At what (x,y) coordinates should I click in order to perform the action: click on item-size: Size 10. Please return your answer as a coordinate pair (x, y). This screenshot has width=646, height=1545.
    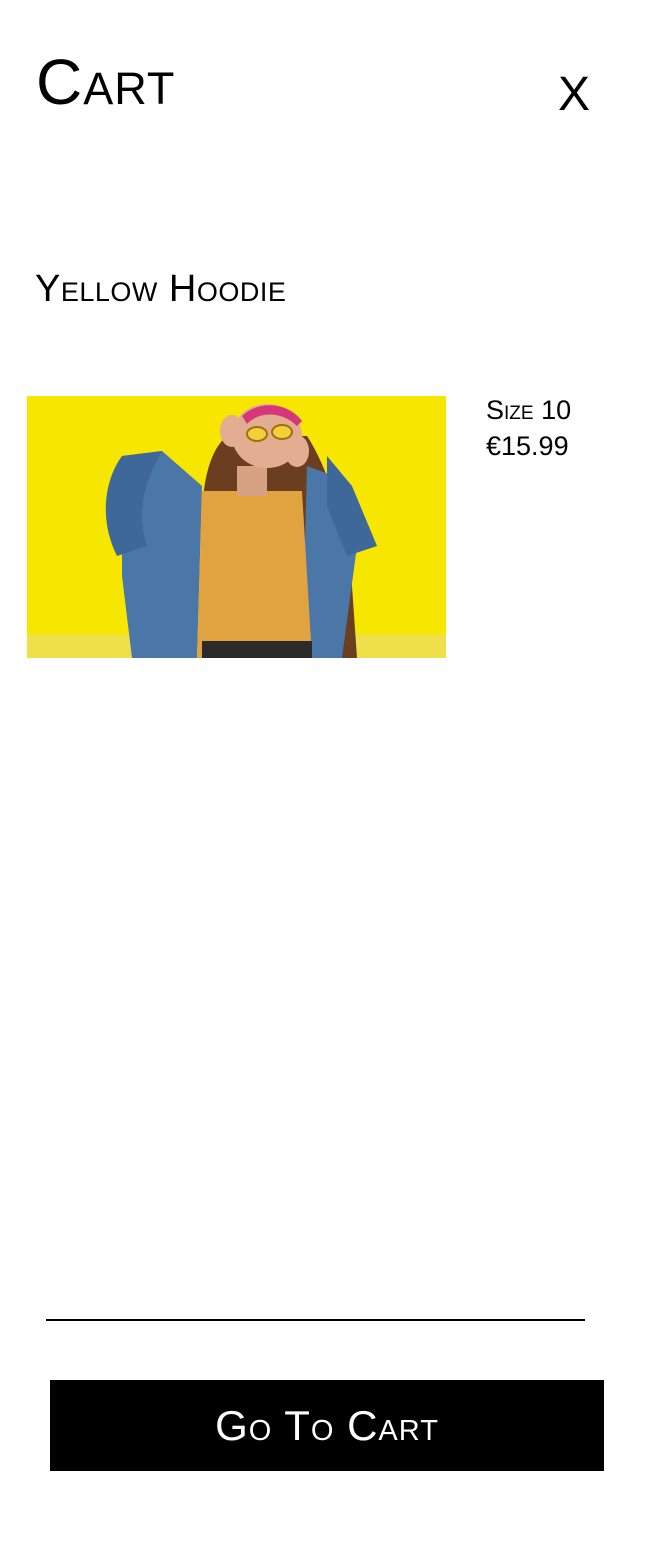
    Looking at the image, I should click on (529, 410).